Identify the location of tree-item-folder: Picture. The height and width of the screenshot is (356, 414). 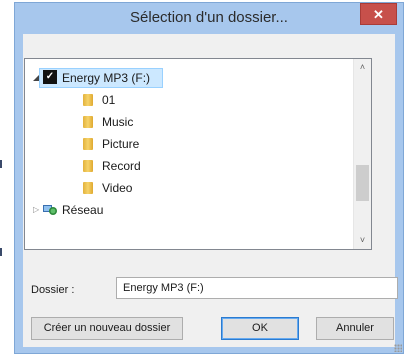
(190, 144).